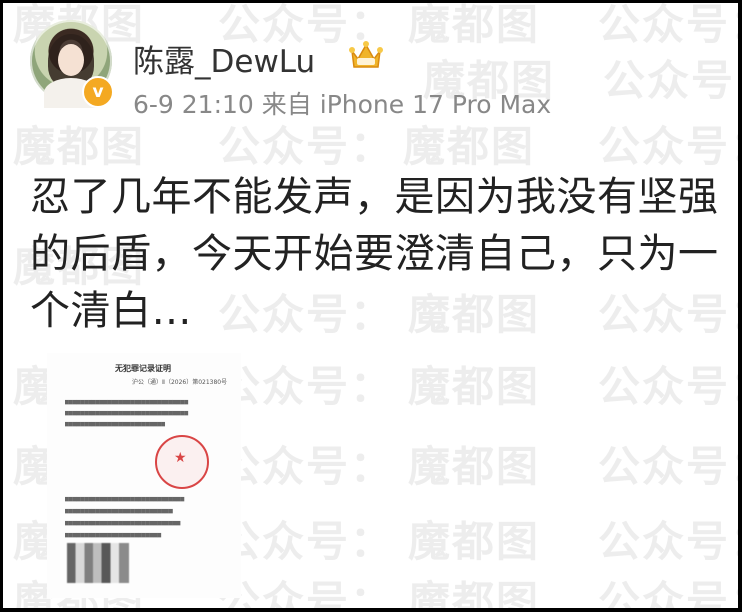  Describe the element at coordinates (71, 60) in the screenshot. I see `avatar-face` at that location.